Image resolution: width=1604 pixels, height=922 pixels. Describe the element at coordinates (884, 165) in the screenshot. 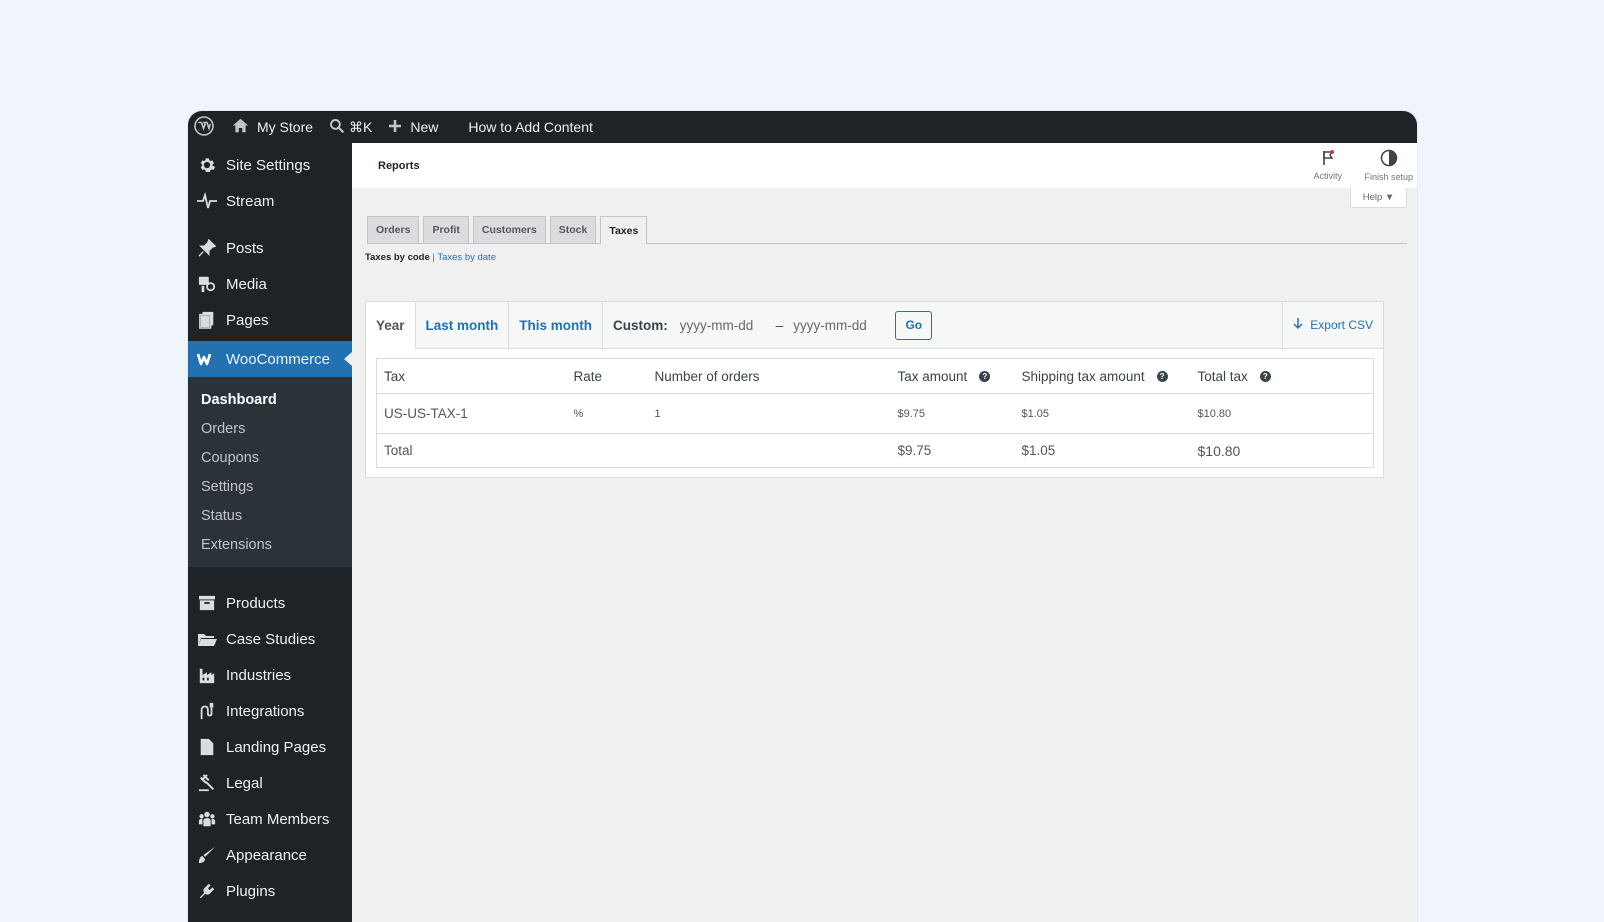

I see `page-header: Reports Activity Finish setup` at that location.